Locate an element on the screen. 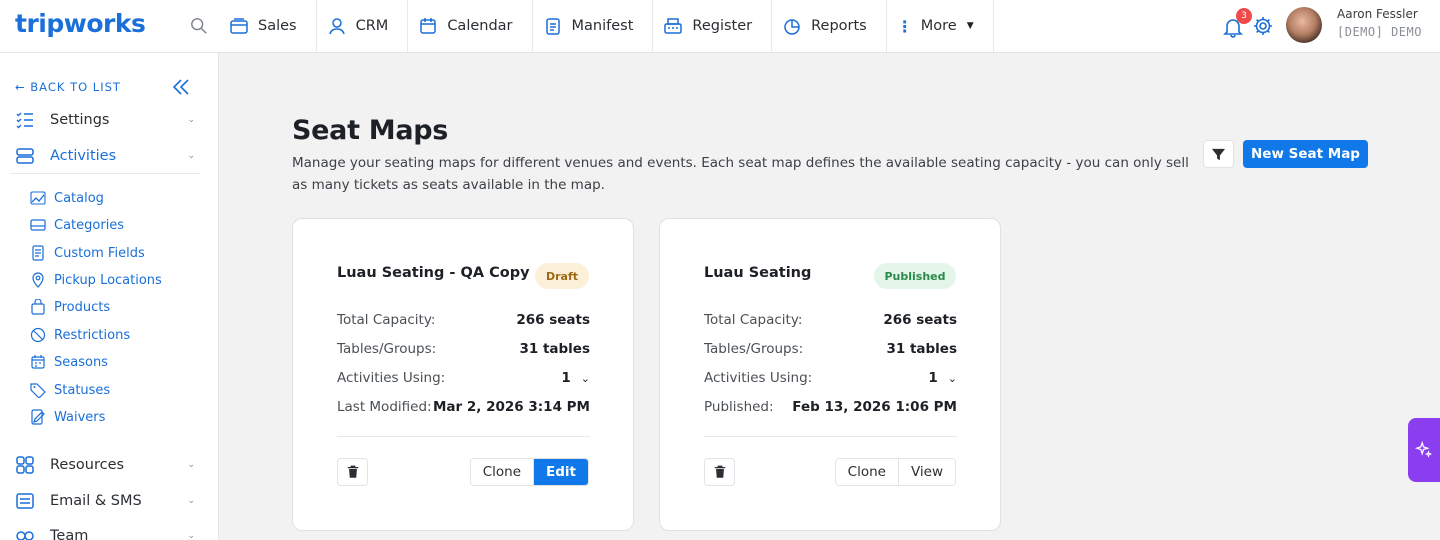  filter-icon is located at coordinates (1218, 154).